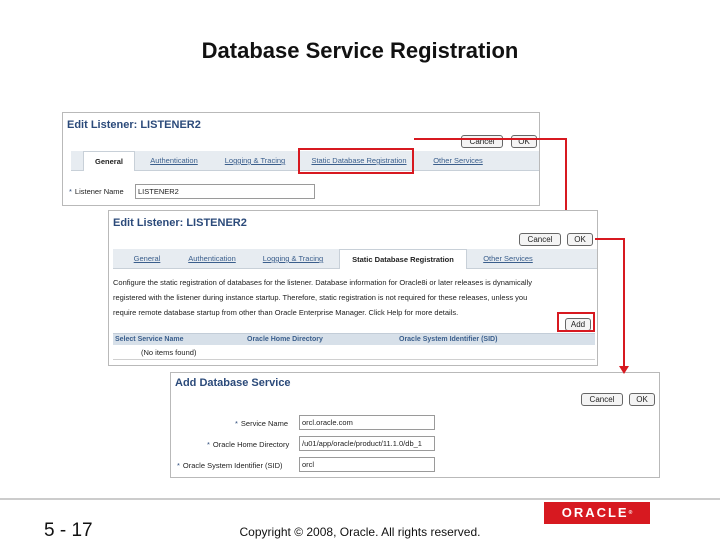 Image resolution: width=720 pixels, height=542 pixels. Describe the element at coordinates (580, 239) in the screenshot. I see `screen2-ok-button: OK` at that location.